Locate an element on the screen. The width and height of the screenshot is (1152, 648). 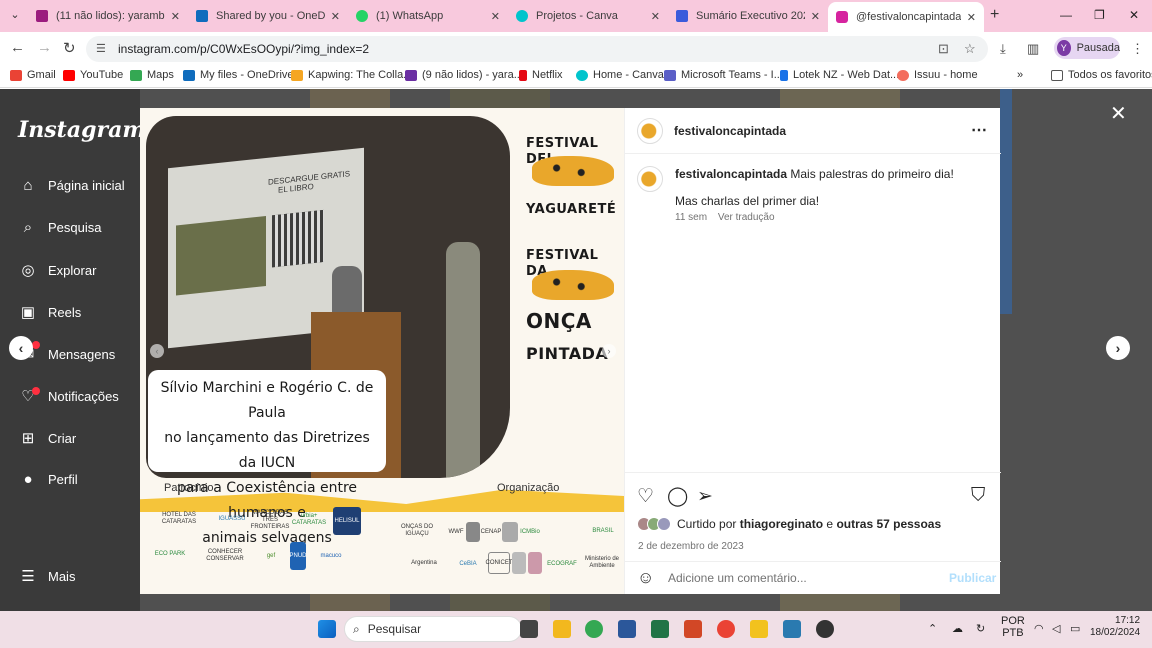
bookmark-label: Issuu - home is located at coordinates (946, 75).